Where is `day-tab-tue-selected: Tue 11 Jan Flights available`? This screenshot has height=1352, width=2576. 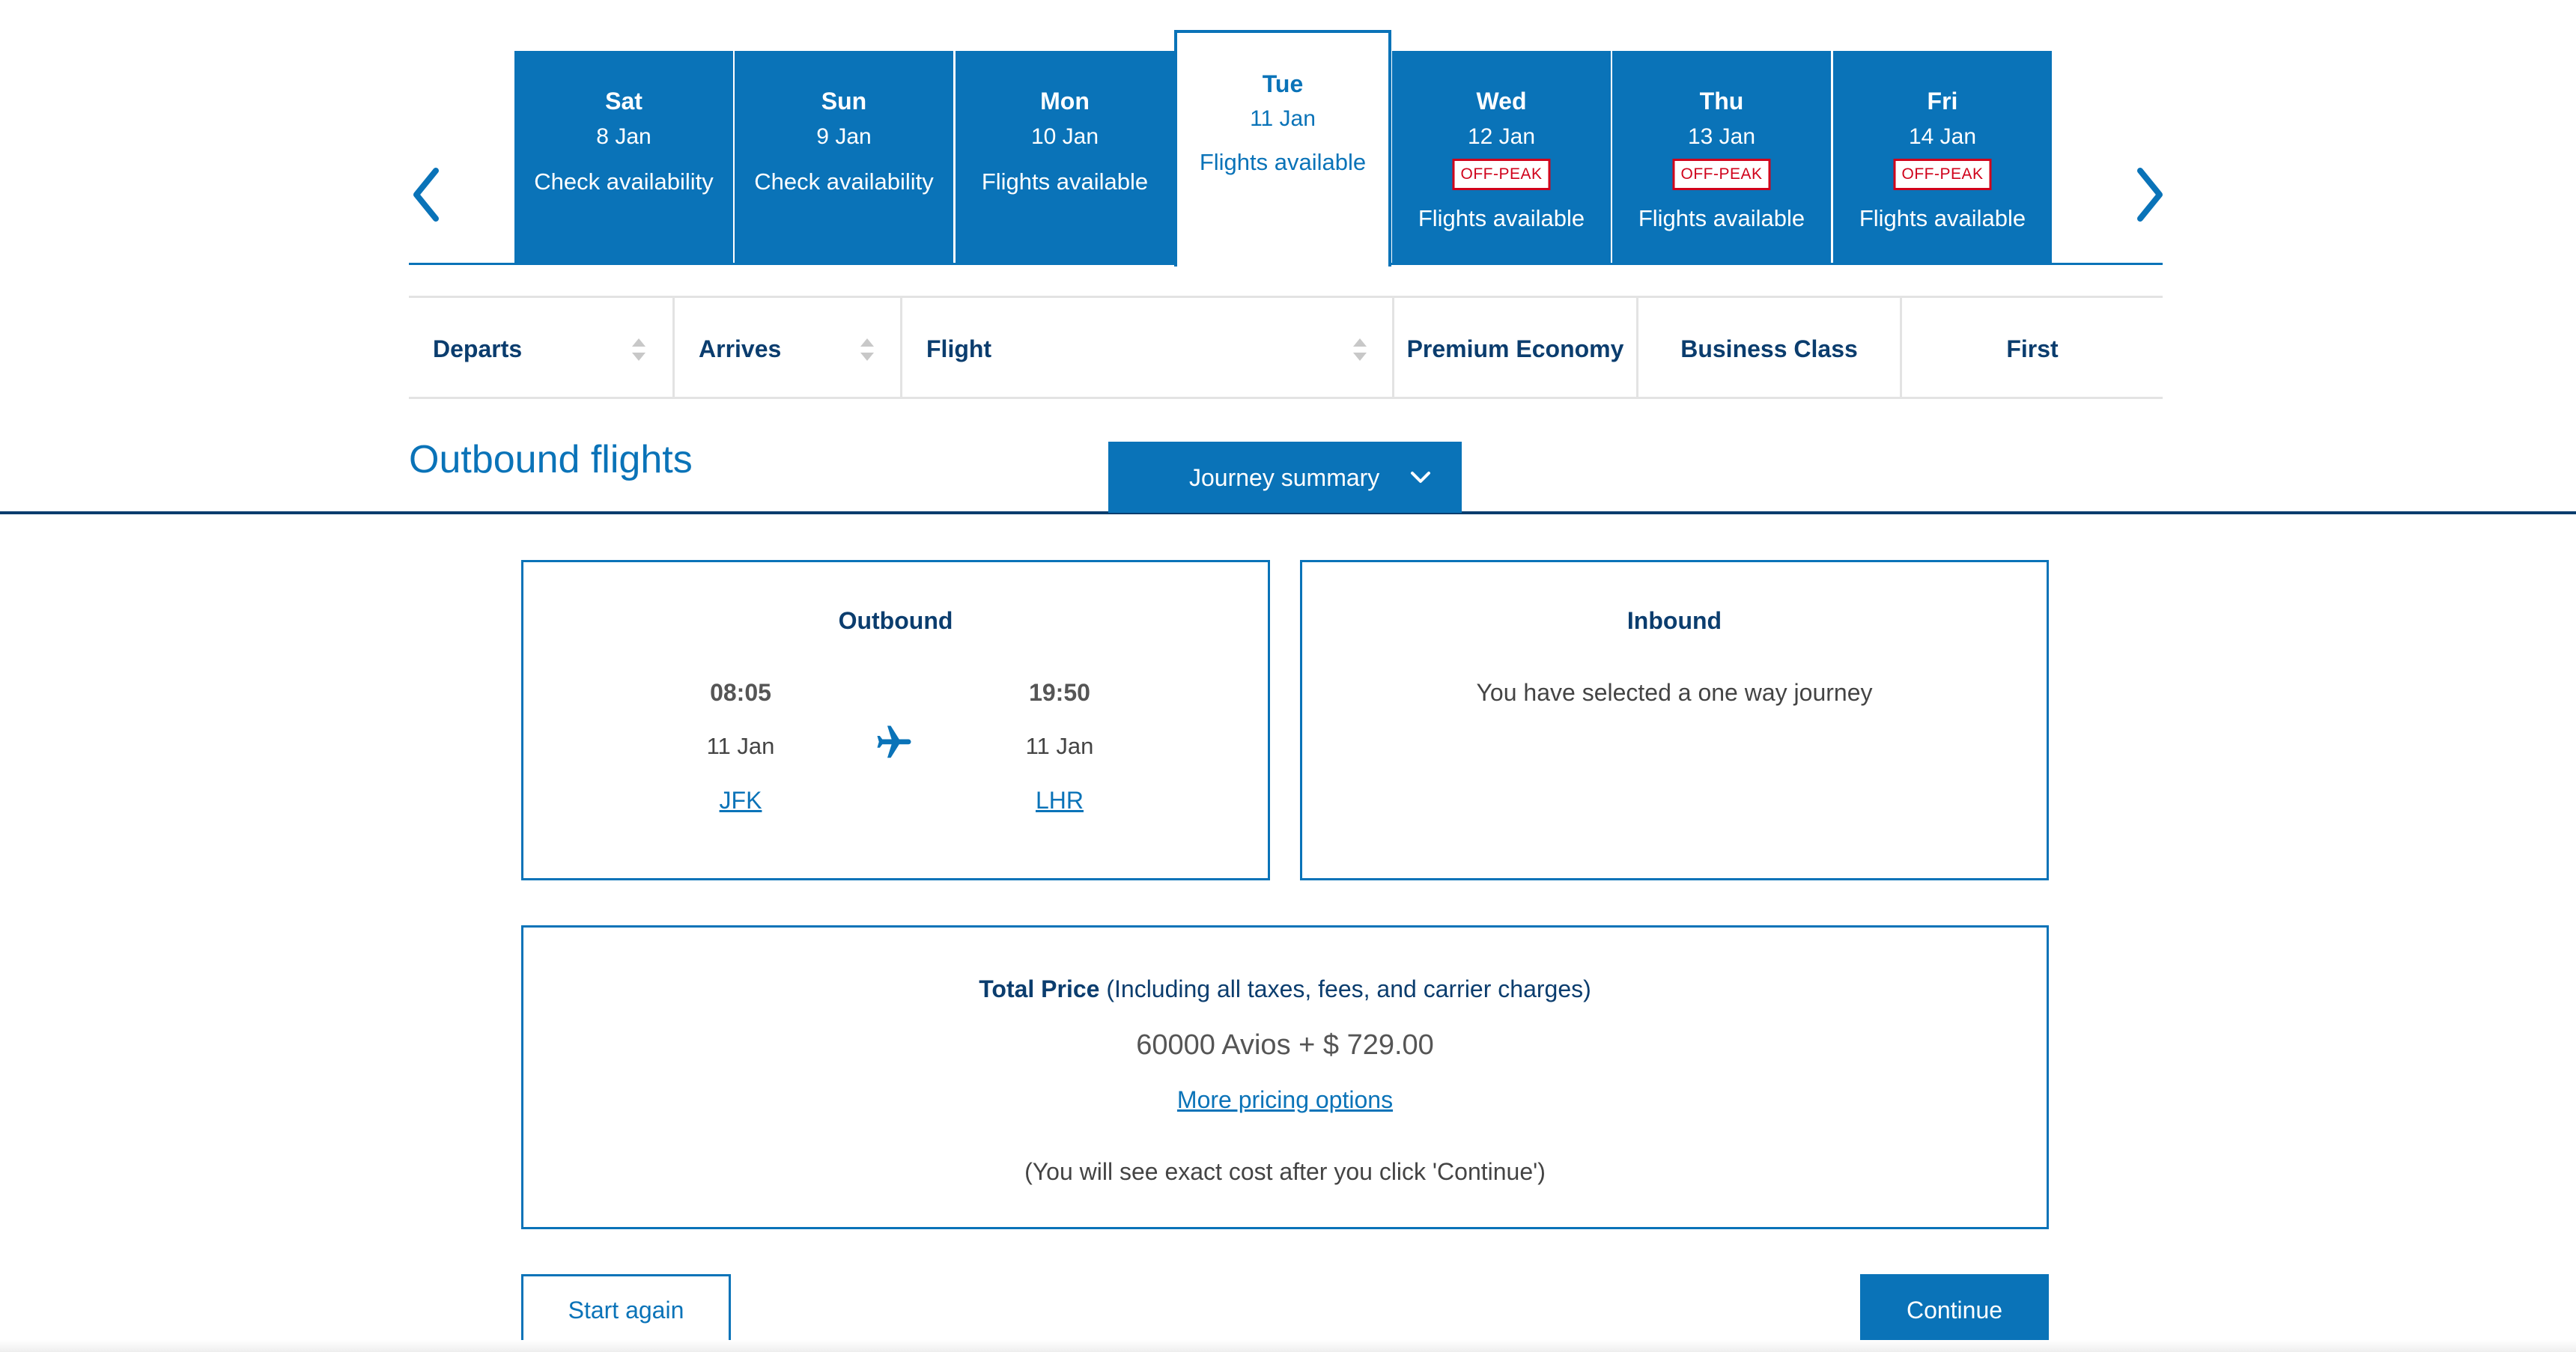
day-tab-tue-selected: Tue 11 Jan Flights available is located at coordinates (1282, 148).